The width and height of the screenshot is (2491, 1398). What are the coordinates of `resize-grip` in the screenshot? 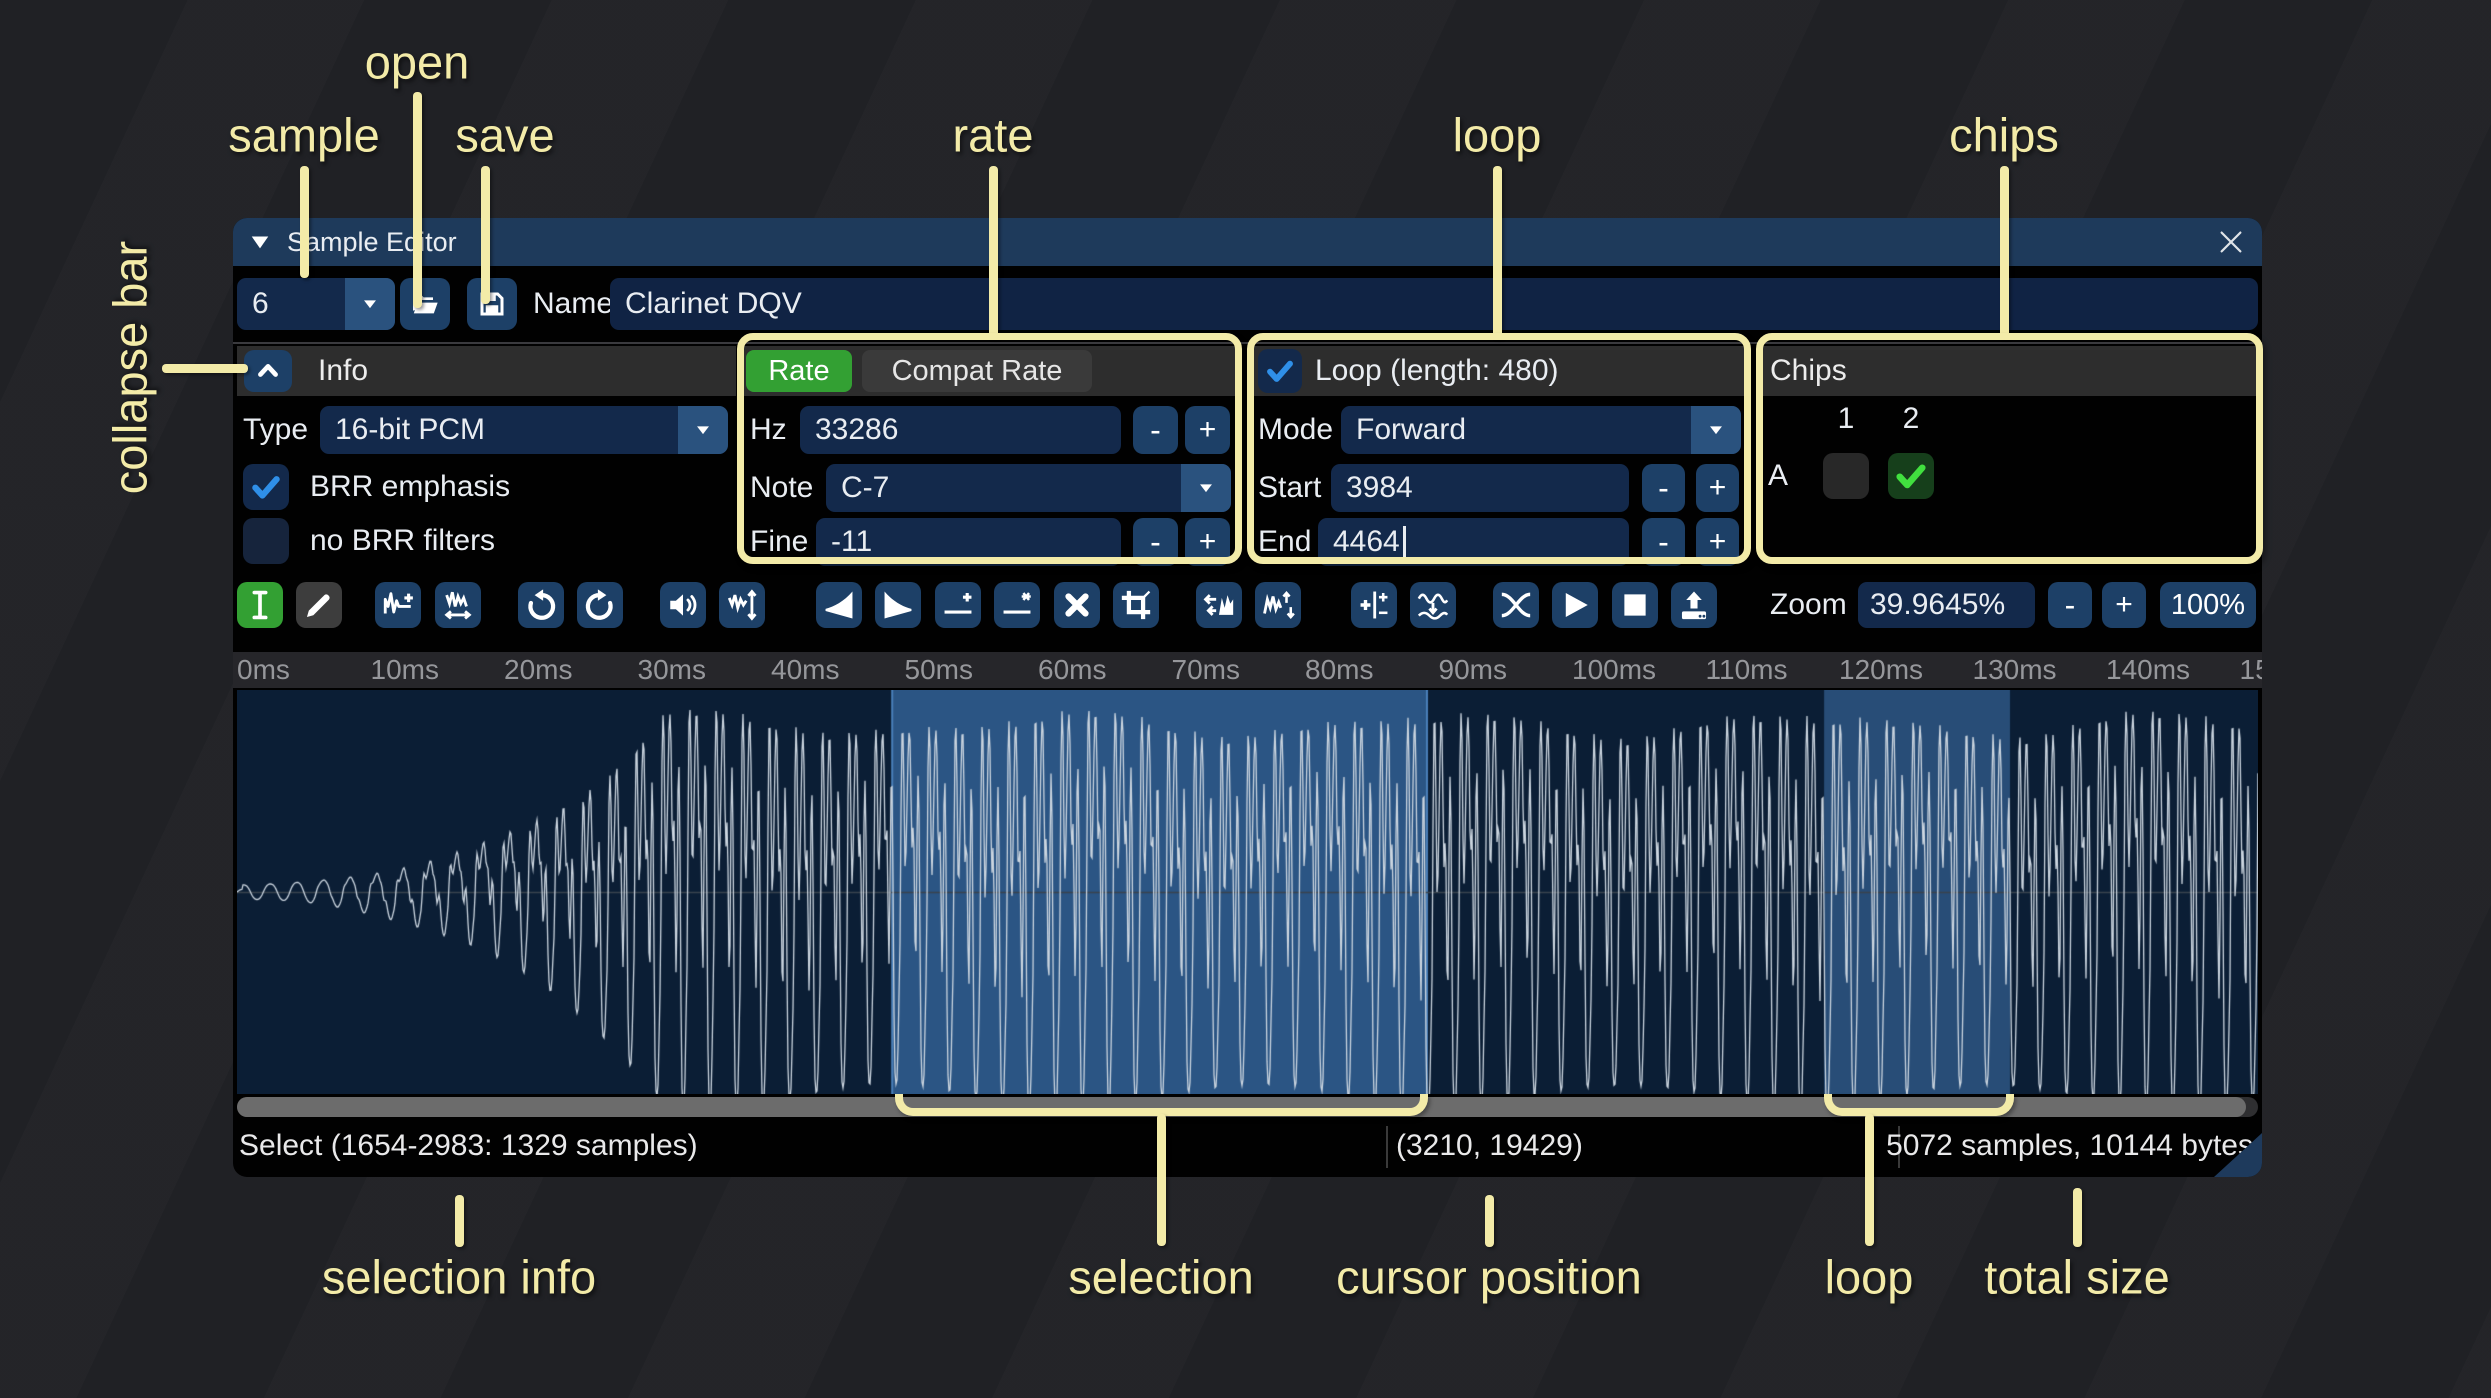 It's located at (2238, 1155).